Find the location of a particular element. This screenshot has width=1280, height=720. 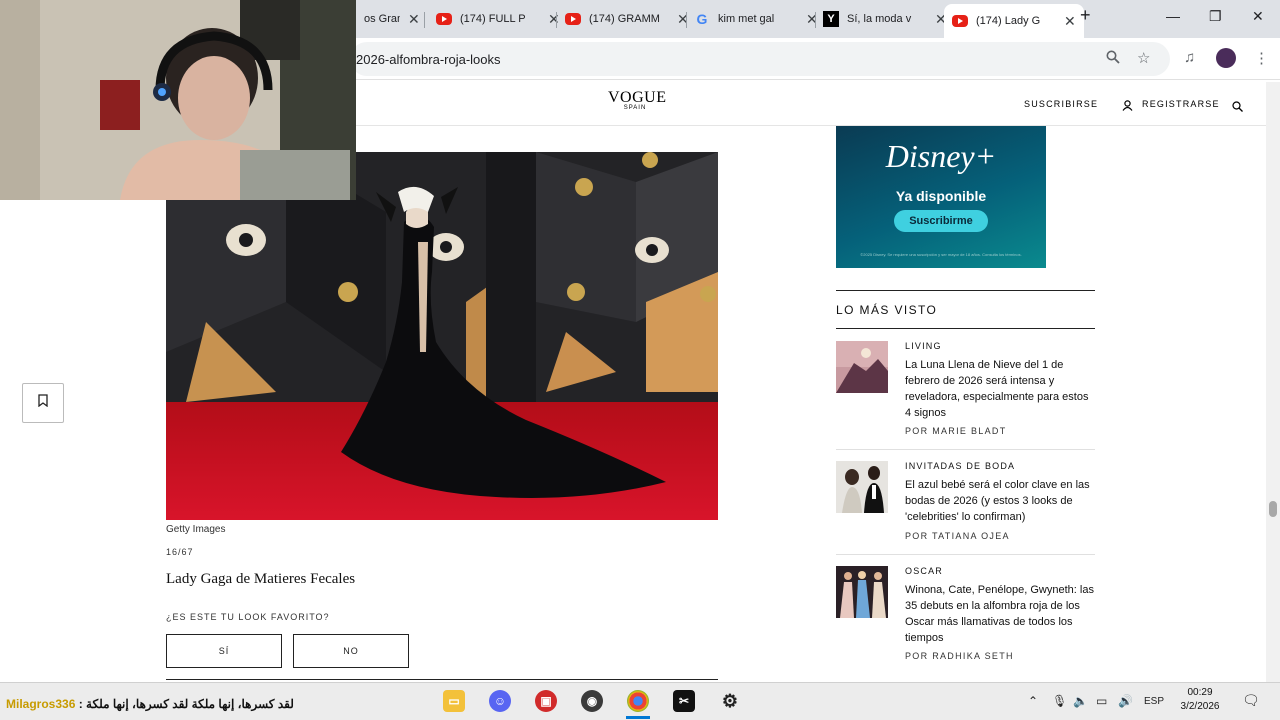

profile-avatar is located at coordinates (1226, 58).